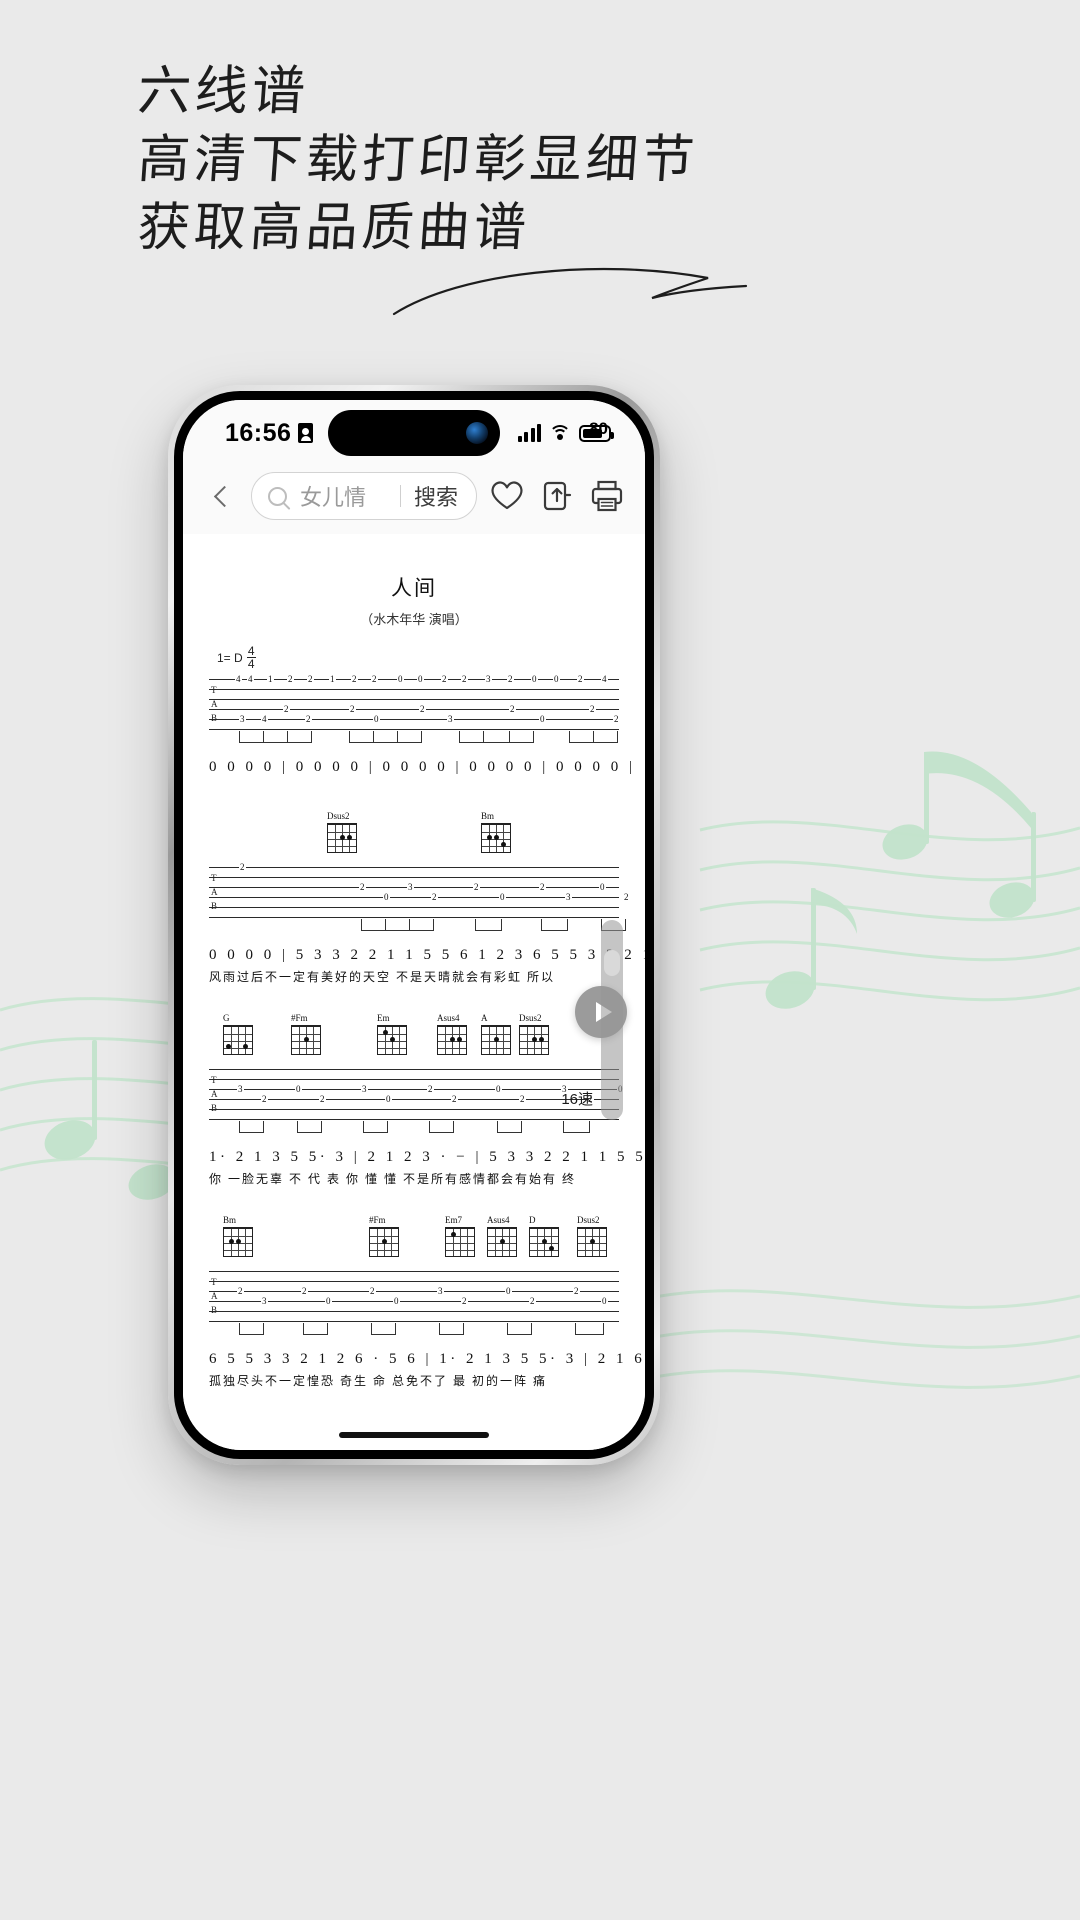 This screenshot has height=1920, width=1080. What do you see at coordinates (222, 496) in the screenshot?
I see `back-button` at bounding box center [222, 496].